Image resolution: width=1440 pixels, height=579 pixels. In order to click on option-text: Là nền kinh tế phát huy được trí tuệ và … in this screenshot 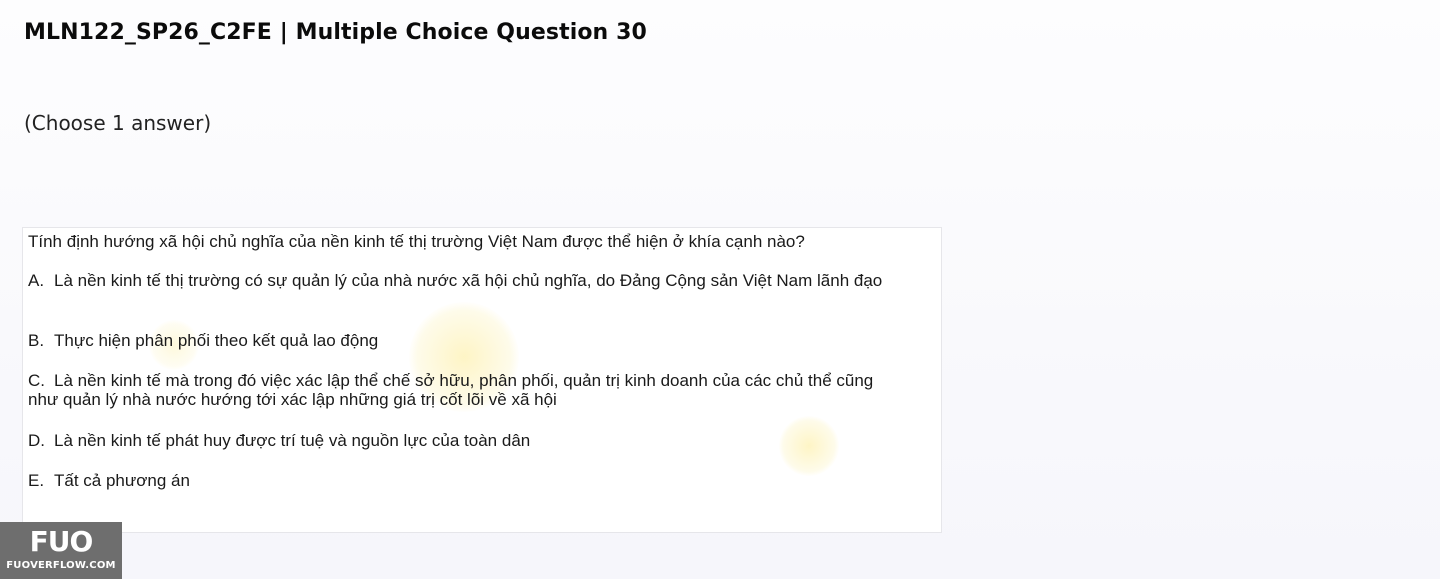, I will do `click(292, 440)`.